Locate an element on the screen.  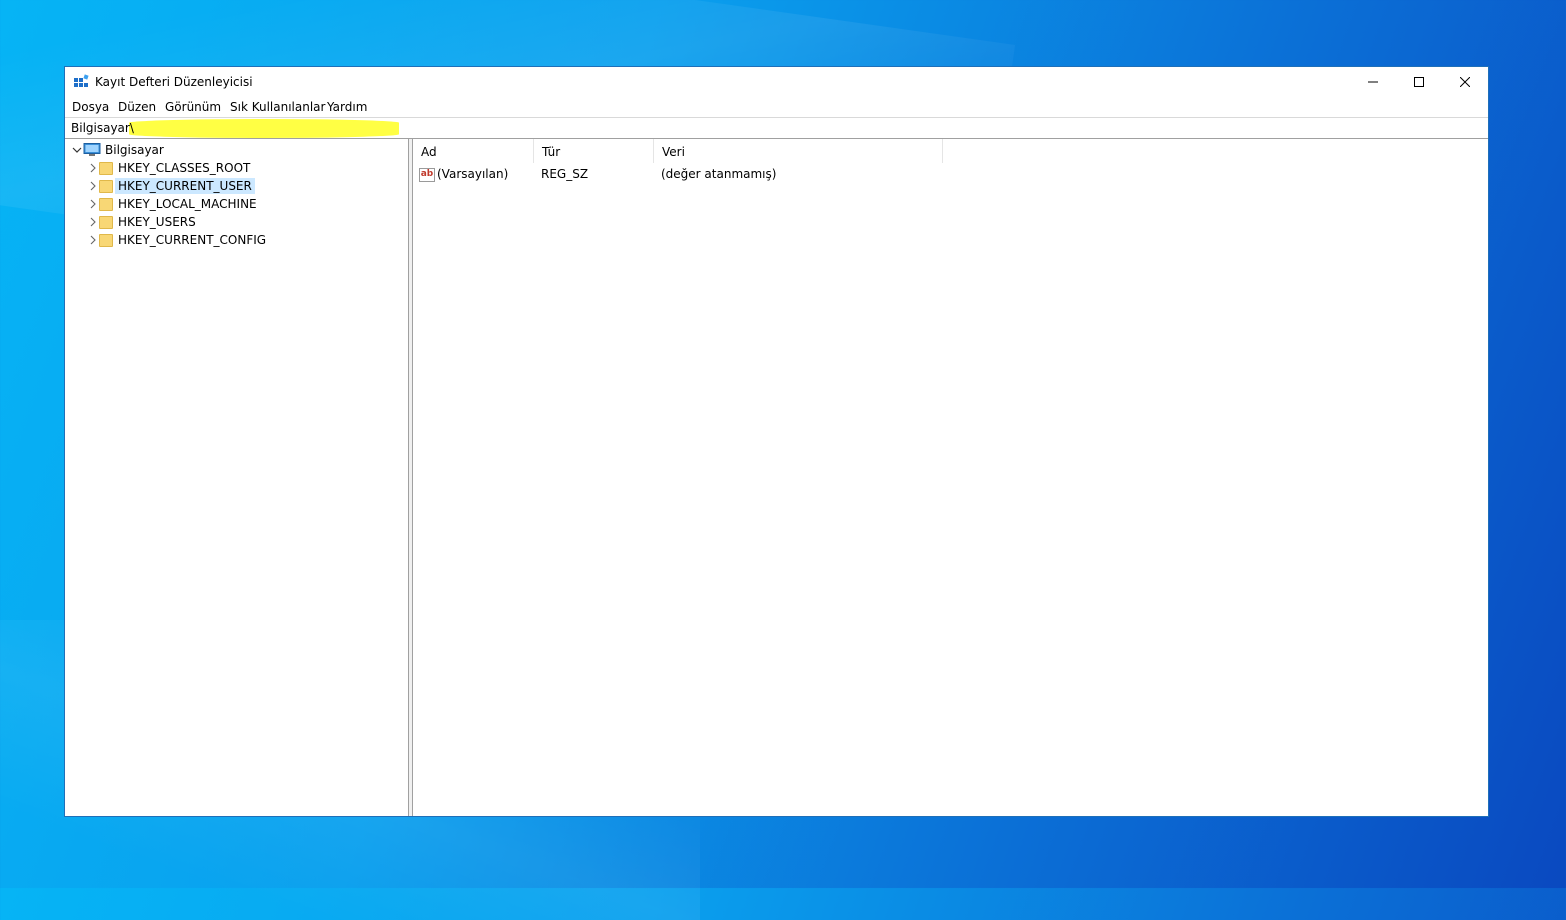
maximize-button is located at coordinates (1419, 82).